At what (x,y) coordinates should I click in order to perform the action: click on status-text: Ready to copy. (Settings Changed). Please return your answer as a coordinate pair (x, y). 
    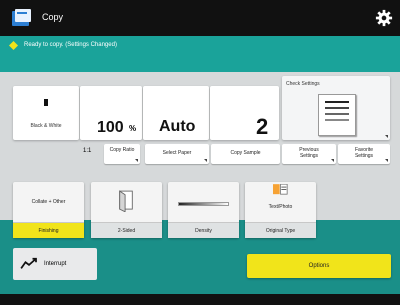
    Looking at the image, I should click on (70, 45).